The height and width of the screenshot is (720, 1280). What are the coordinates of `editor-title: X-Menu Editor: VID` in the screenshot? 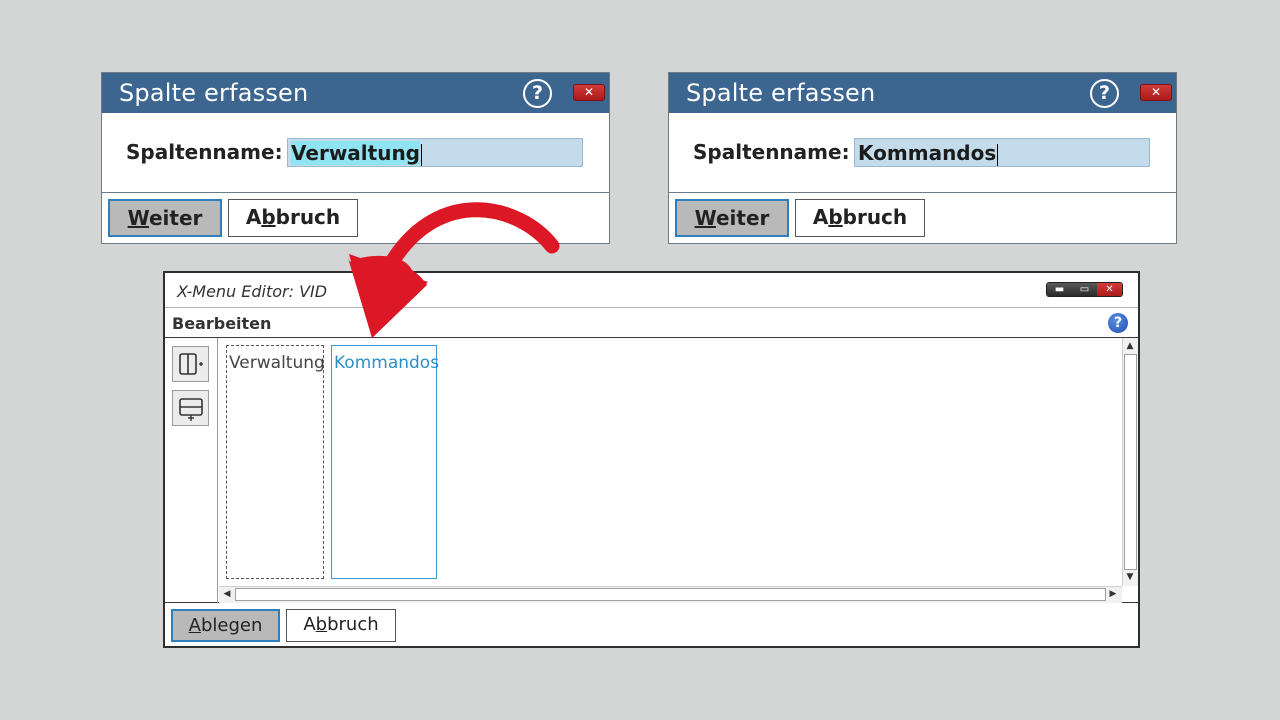 It's located at (252, 291).